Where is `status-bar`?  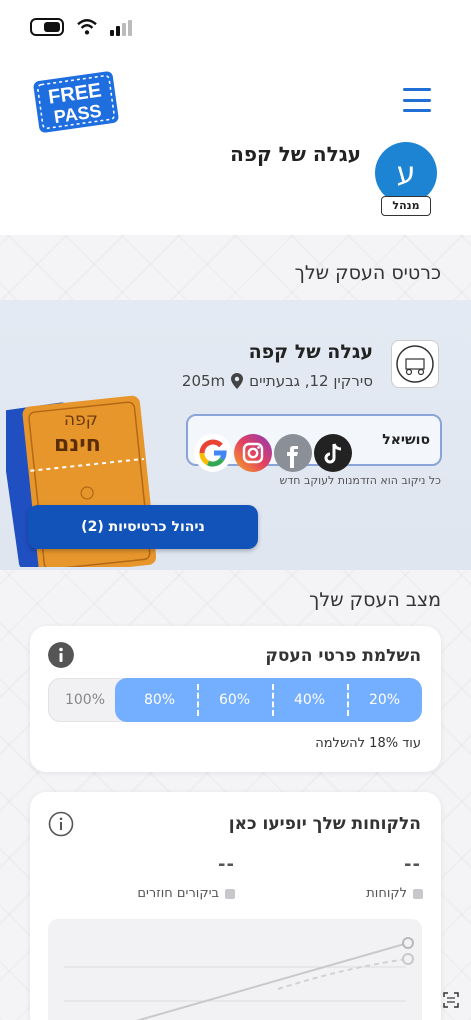
status-bar is located at coordinates (81, 27).